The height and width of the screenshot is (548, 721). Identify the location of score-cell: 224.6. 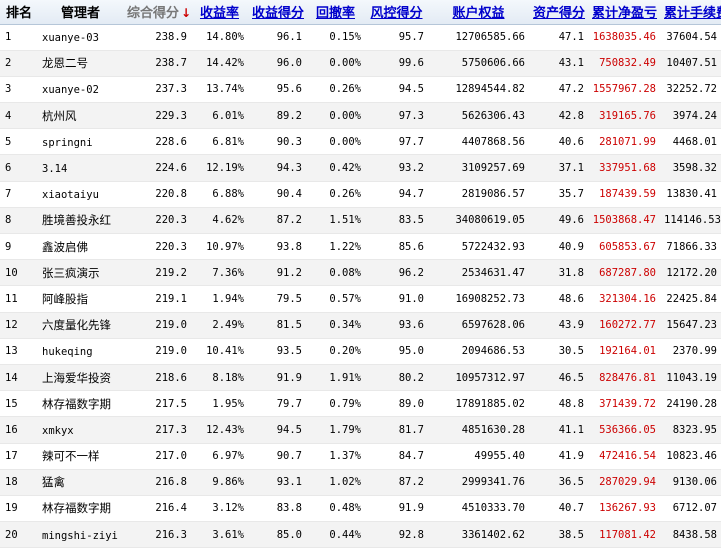
(157, 168).